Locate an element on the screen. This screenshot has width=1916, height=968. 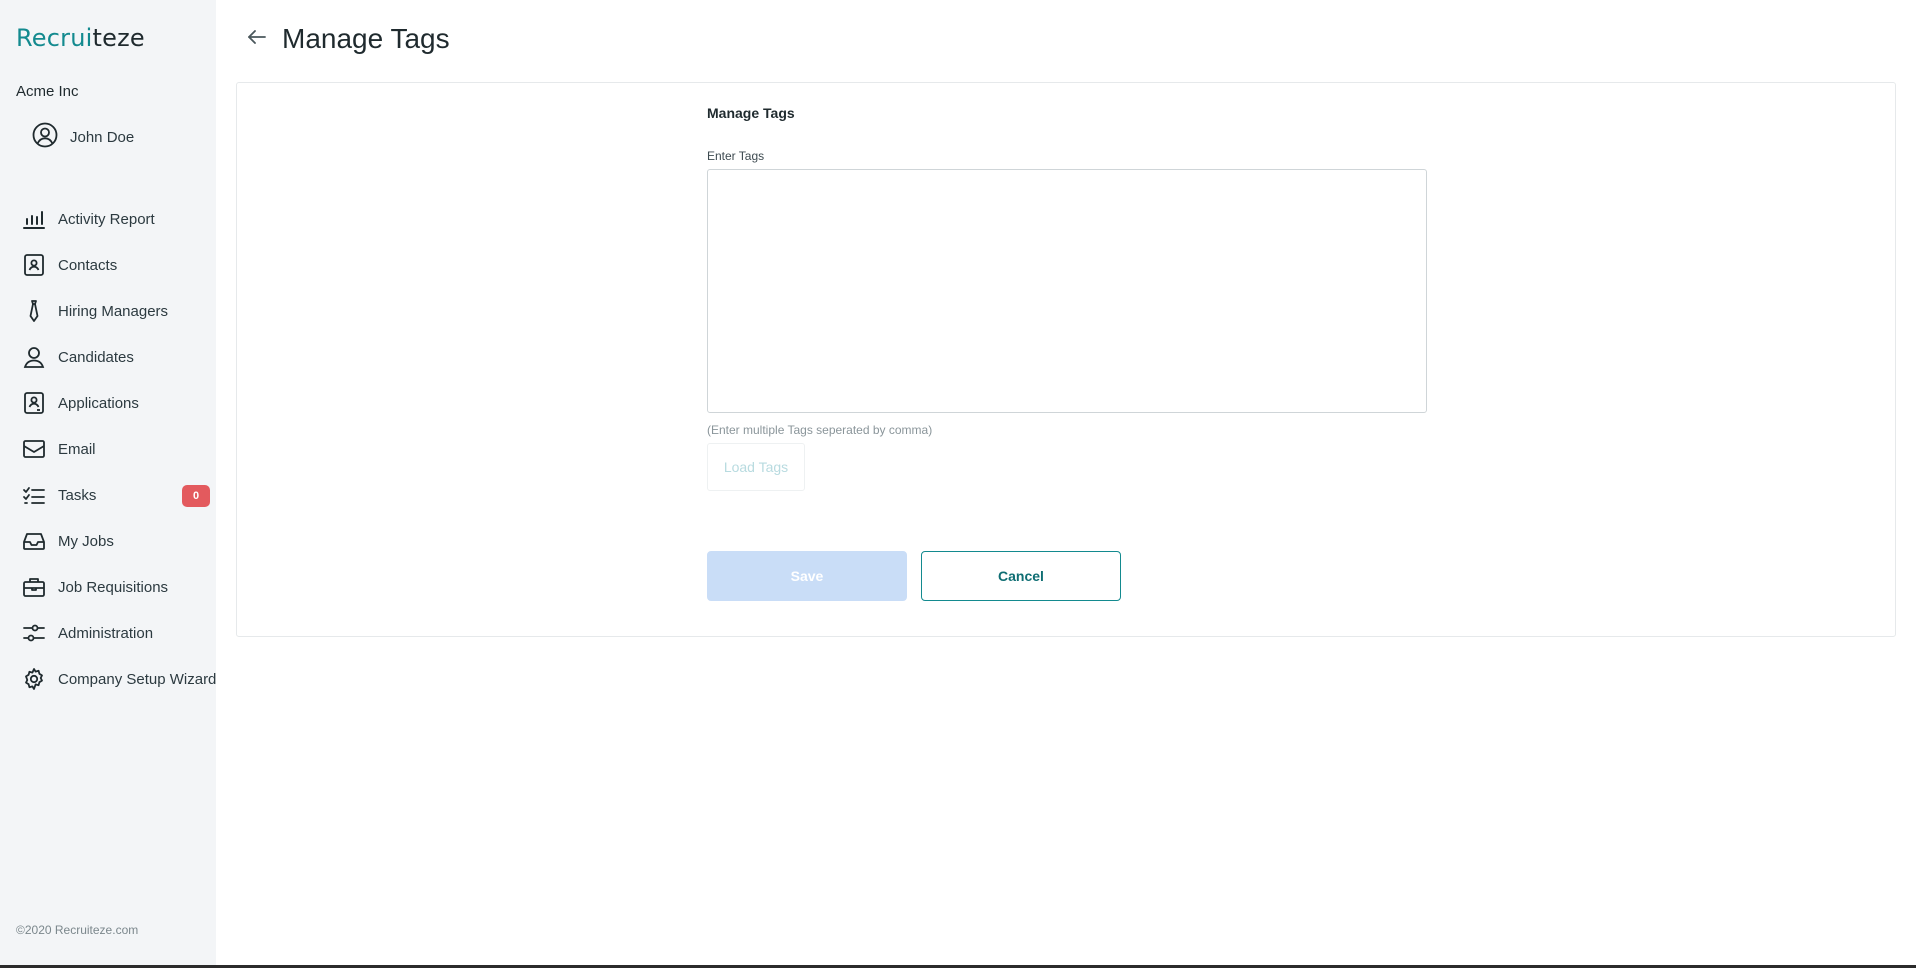
sidebar-item-label: Candidates is located at coordinates (96, 357).